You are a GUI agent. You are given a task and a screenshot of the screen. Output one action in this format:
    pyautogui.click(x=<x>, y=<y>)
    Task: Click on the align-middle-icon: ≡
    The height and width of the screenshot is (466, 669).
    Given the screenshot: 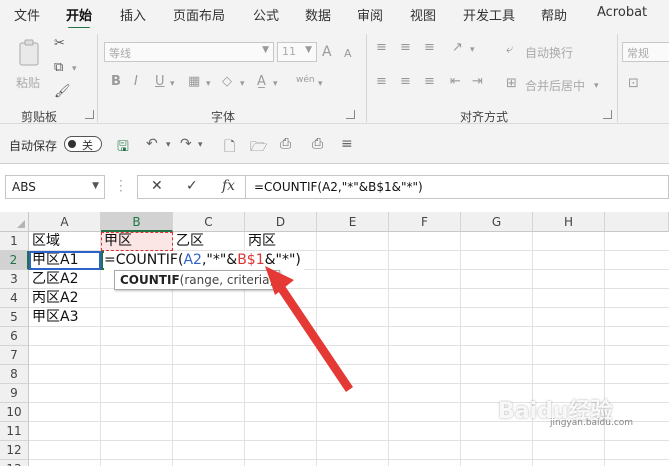 What is the action you would take?
    pyautogui.click(x=405, y=48)
    